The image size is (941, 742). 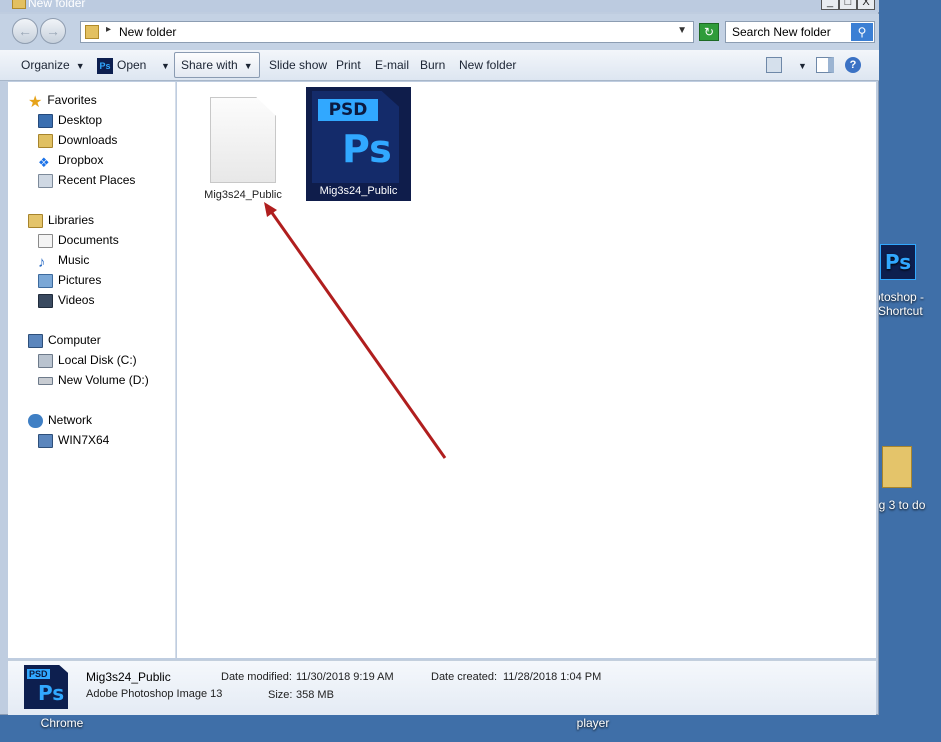 I want to click on dropbox-icon: ❖, so click(x=44, y=162).